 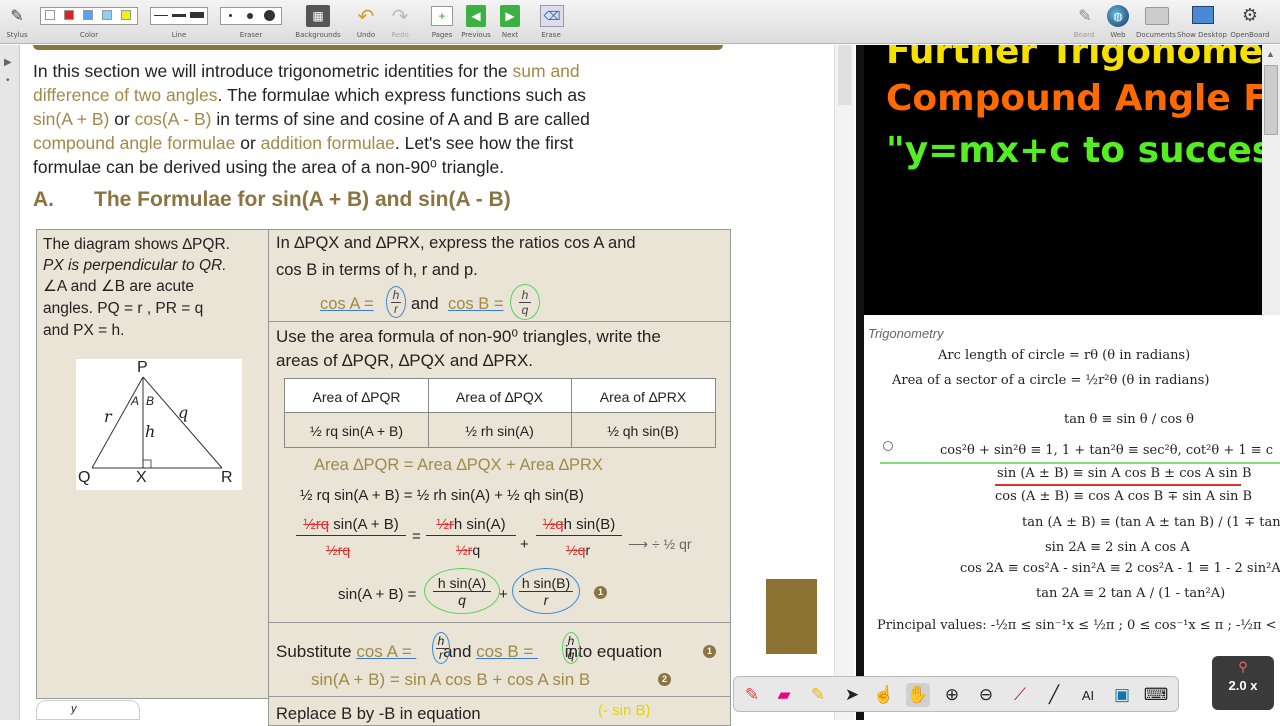 I want to click on q3-num-h: h, so click(x=441, y=641).